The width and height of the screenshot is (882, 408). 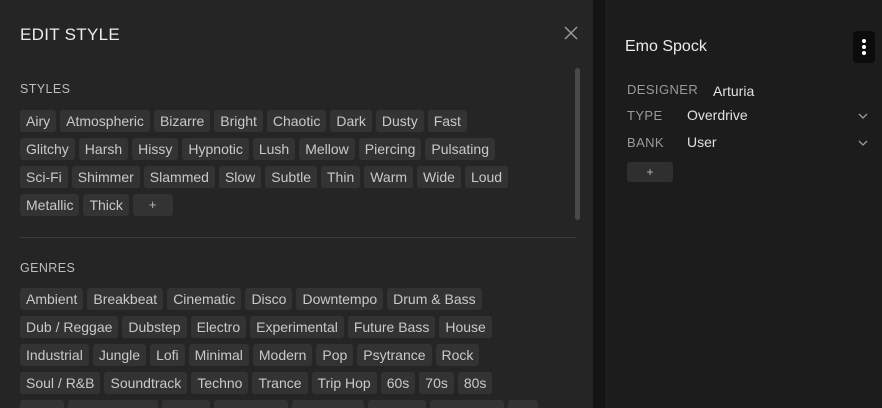 I want to click on tag-row-partial, so click(x=294, y=404).